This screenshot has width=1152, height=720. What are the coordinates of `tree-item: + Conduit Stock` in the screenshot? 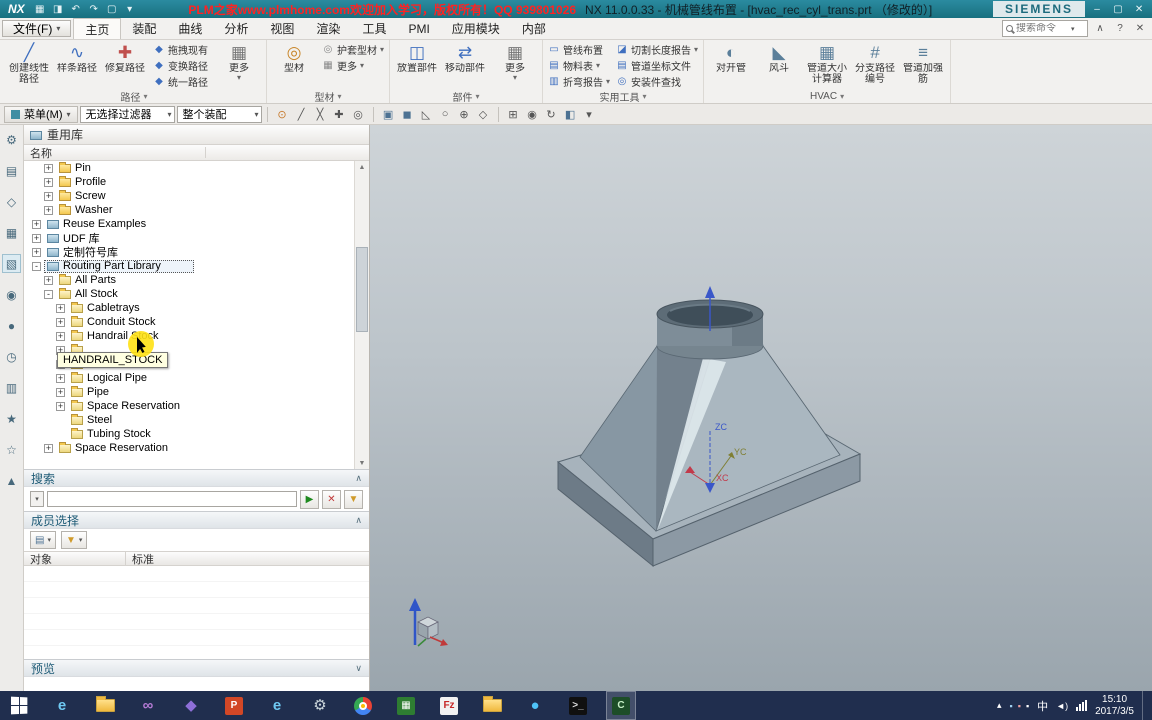 It's located at (189, 322).